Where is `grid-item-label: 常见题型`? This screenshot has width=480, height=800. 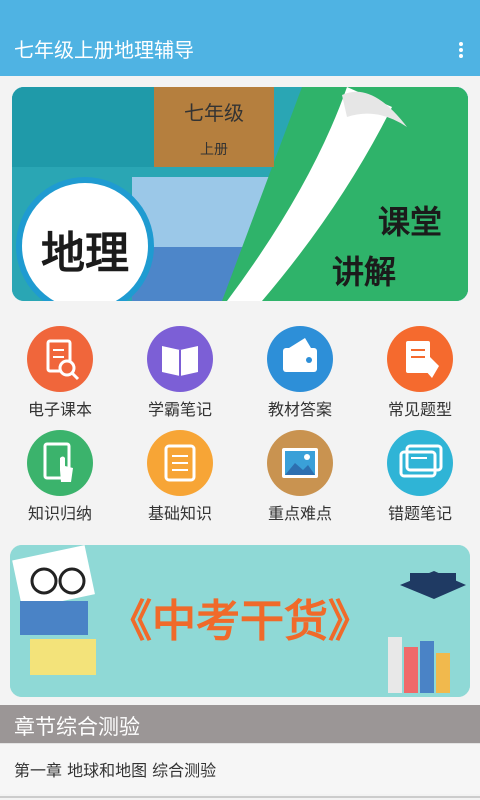
grid-item-label: 常见题型 is located at coordinates (419, 409).